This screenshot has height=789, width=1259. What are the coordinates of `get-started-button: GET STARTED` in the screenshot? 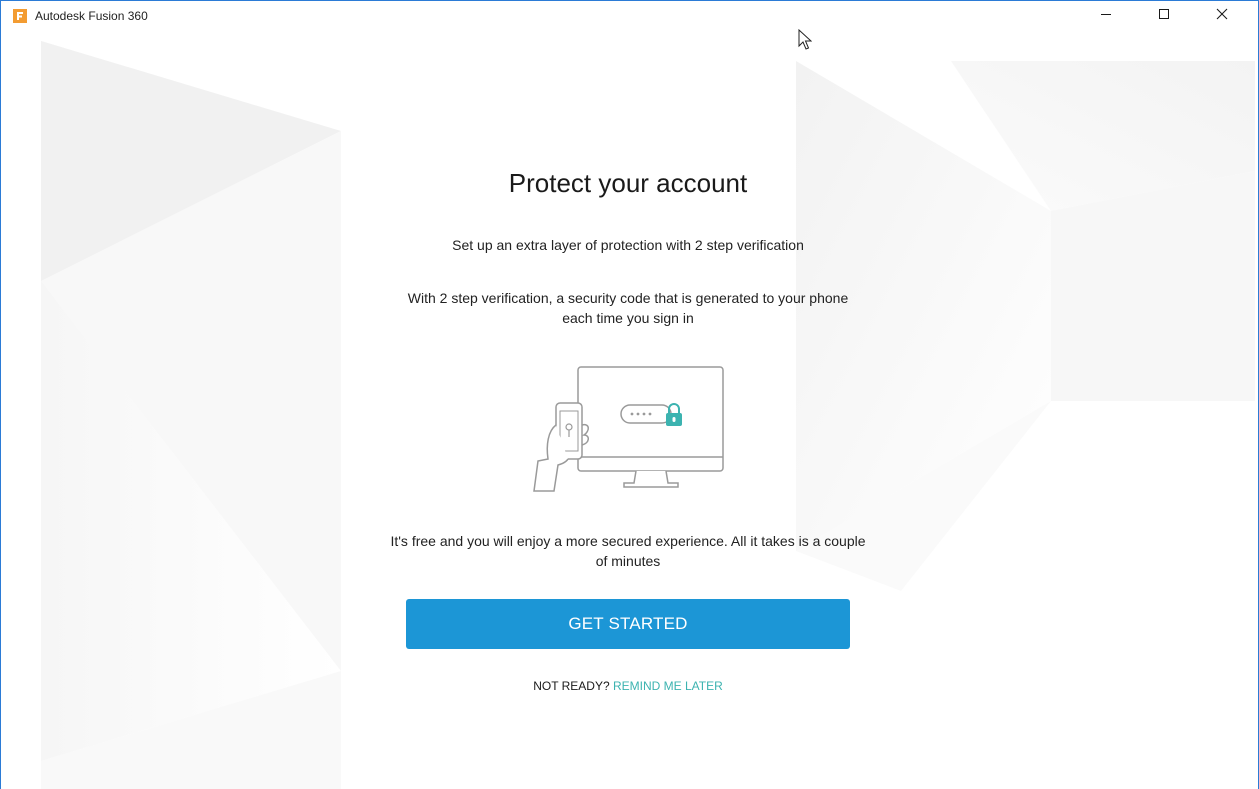 It's located at (628, 624).